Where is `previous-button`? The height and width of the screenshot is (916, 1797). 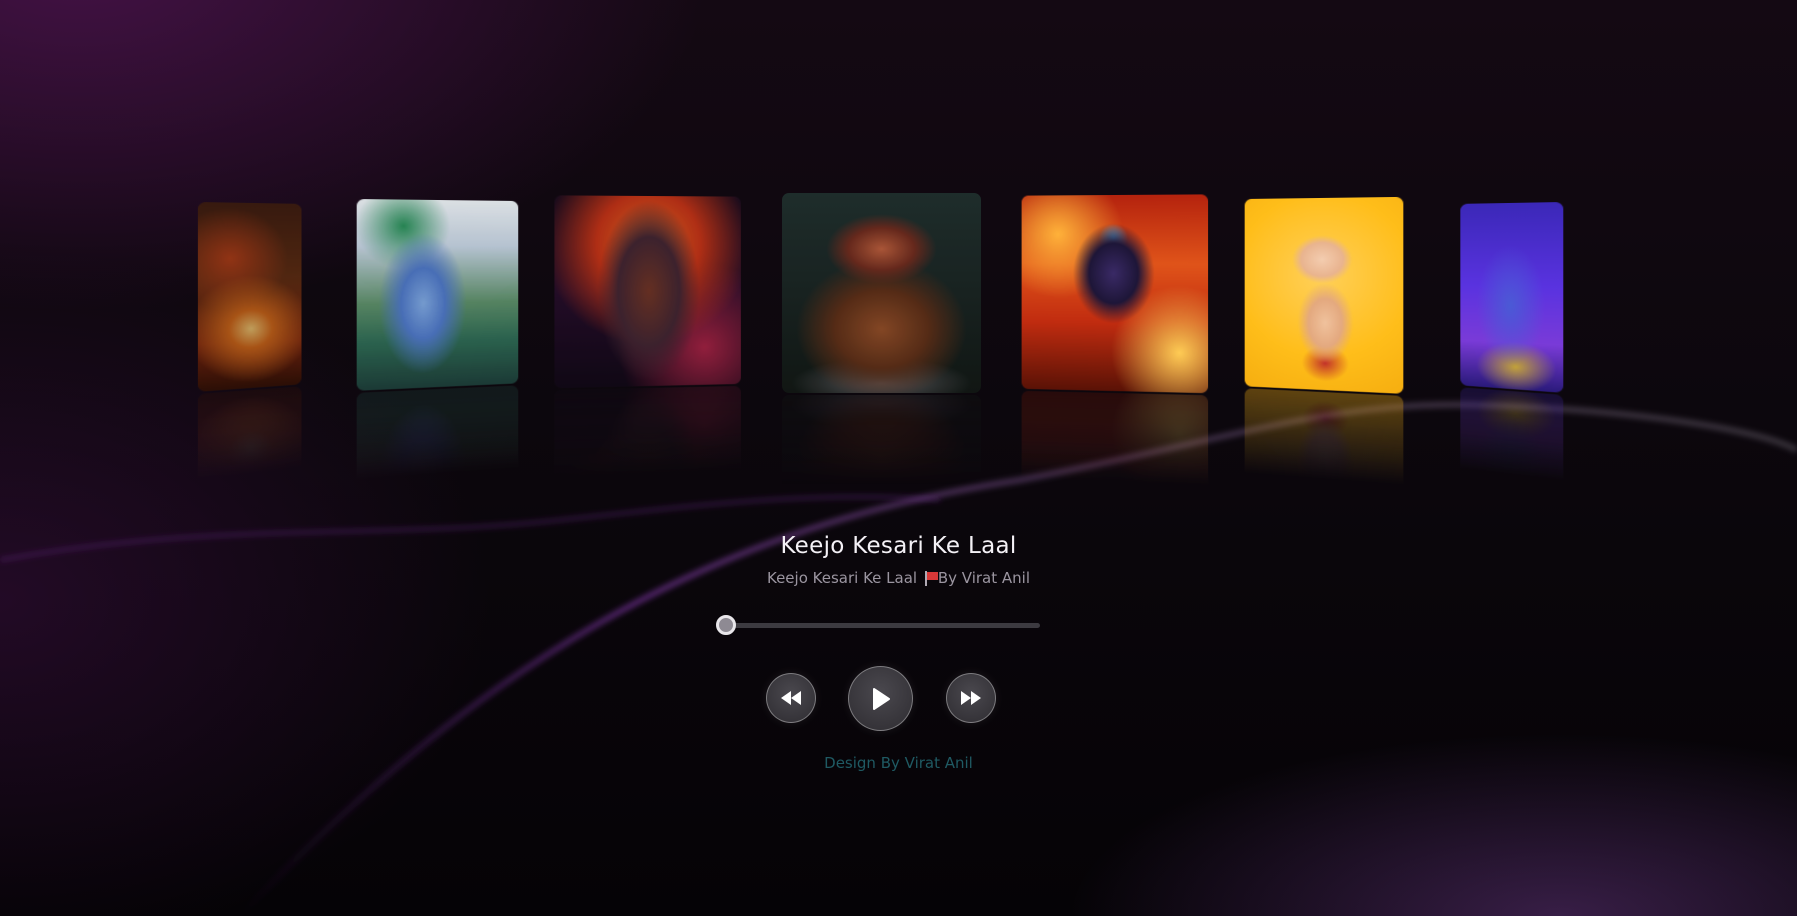 previous-button is located at coordinates (791, 698).